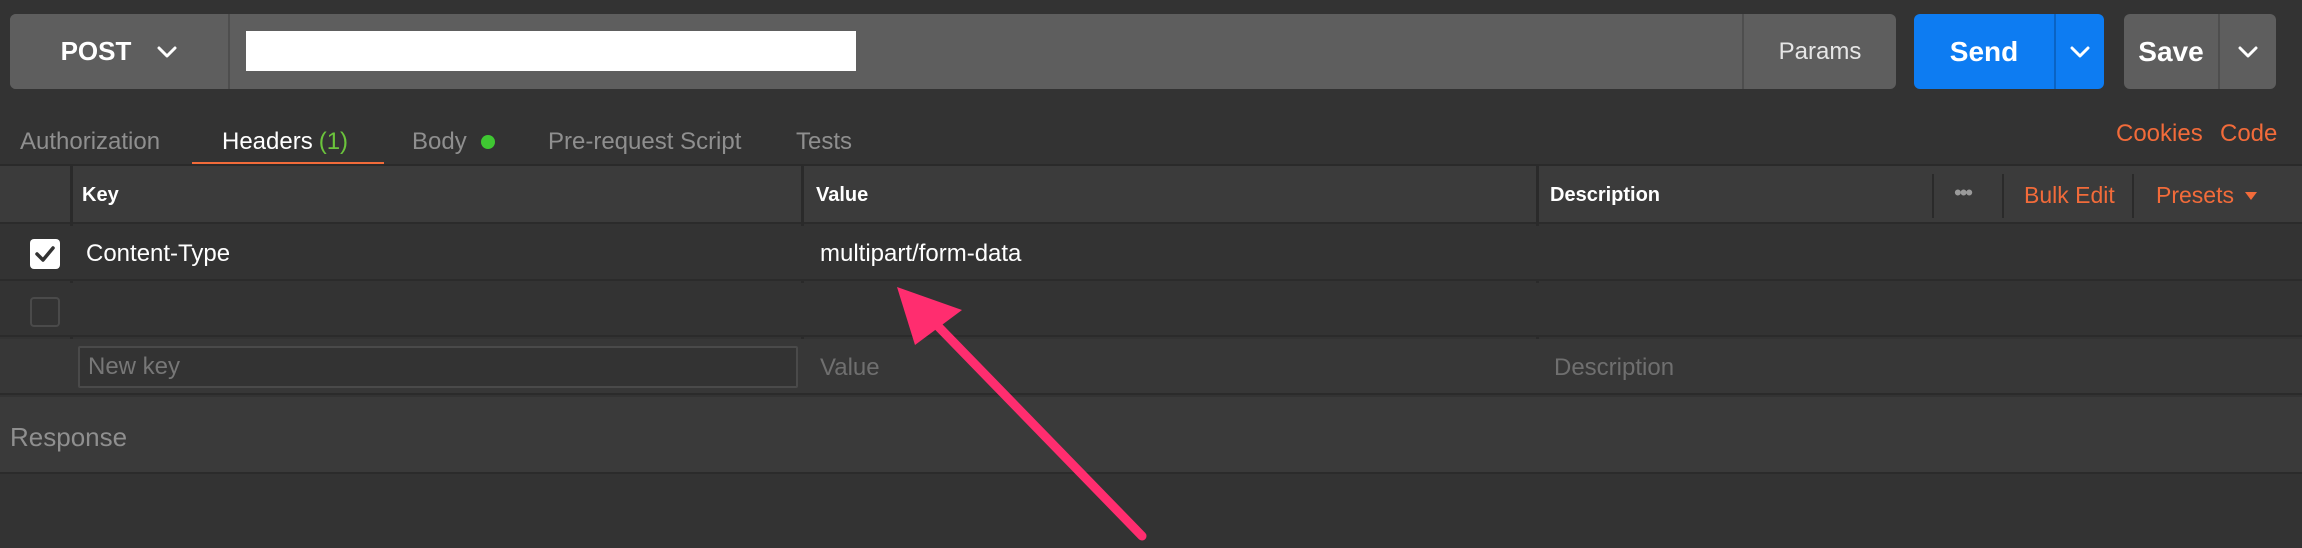  What do you see at coordinates (551, 51) in the screenshot?
I see `url-input` at bounding box center [551, 51].